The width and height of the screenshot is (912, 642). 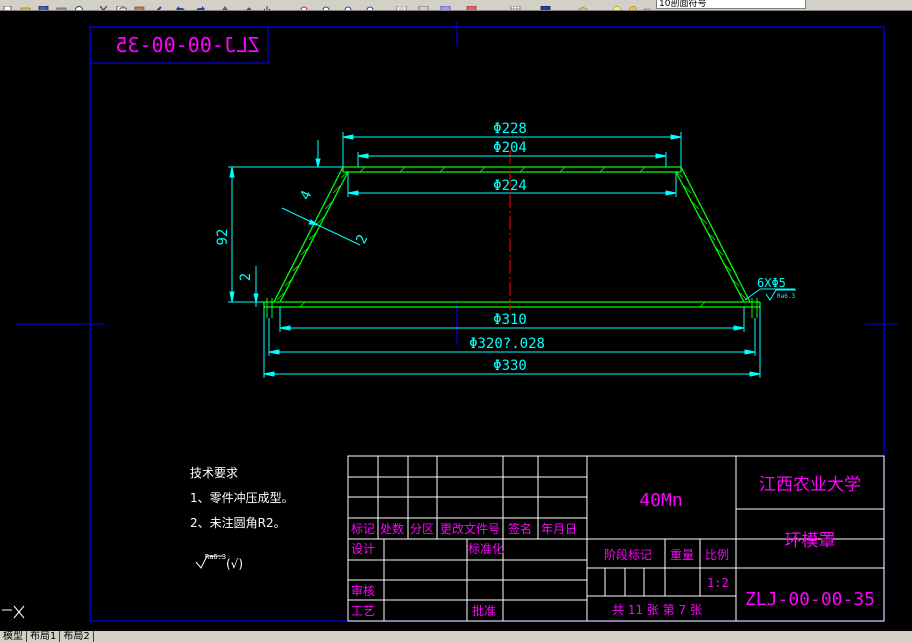 I want to click on tb-material: 40Mn, so click(x=660, y=500).